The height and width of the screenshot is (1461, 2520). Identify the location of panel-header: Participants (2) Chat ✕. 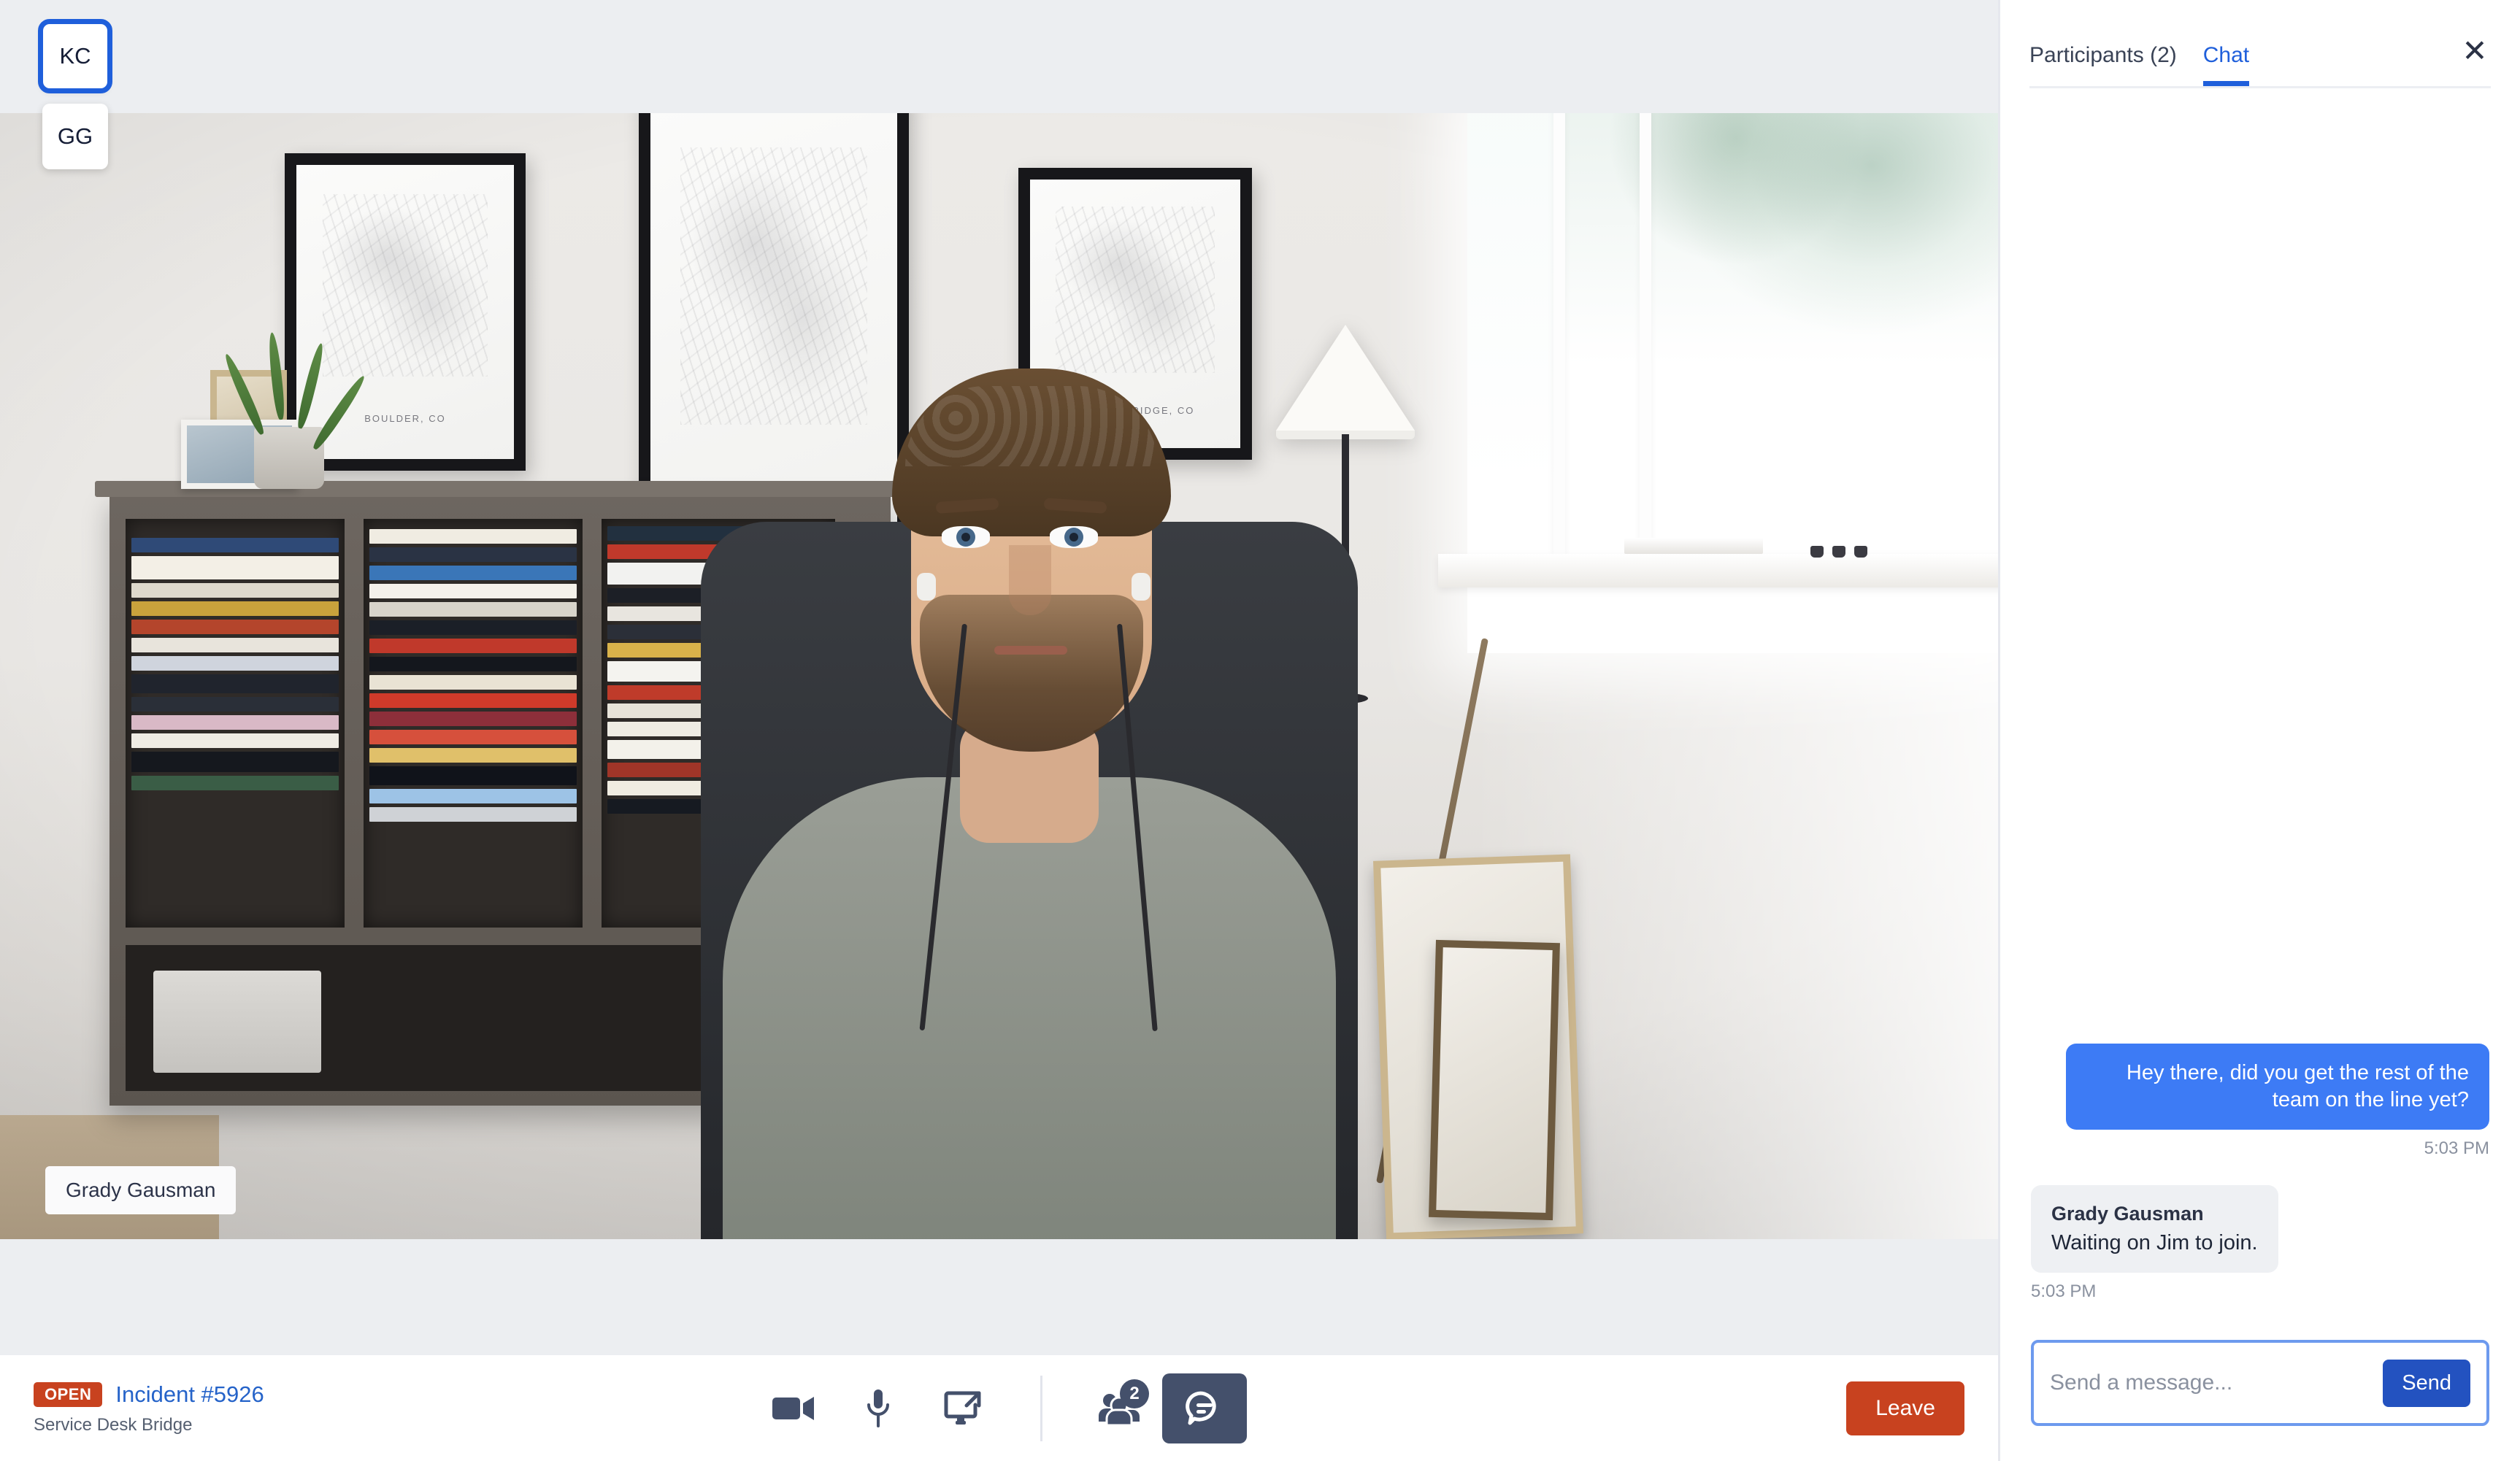
(2260, 43).